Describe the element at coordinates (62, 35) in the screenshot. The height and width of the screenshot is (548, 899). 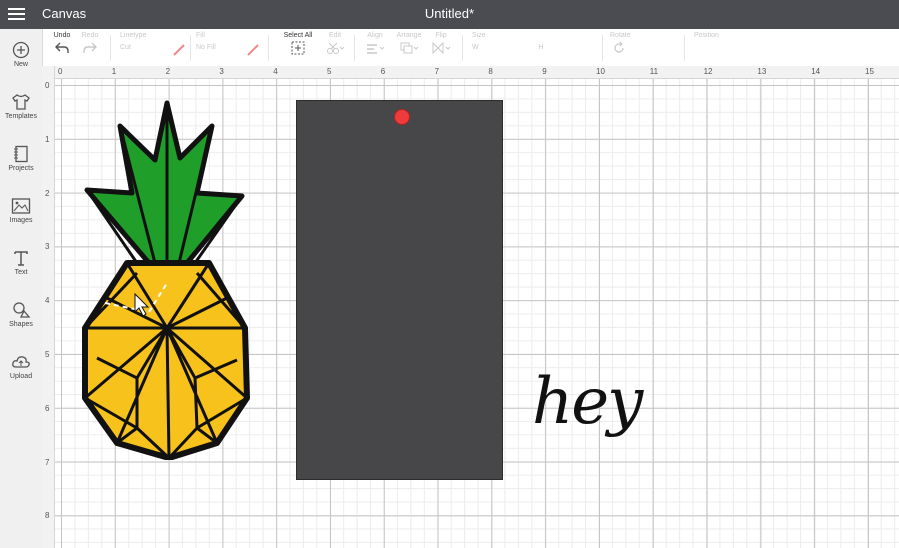
I see `undo-label: Undo` at that location.